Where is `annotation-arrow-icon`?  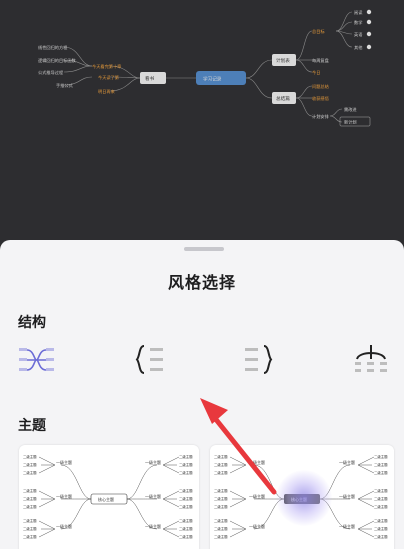
annotation-arrow-icon is located at coordinates (238, 446).